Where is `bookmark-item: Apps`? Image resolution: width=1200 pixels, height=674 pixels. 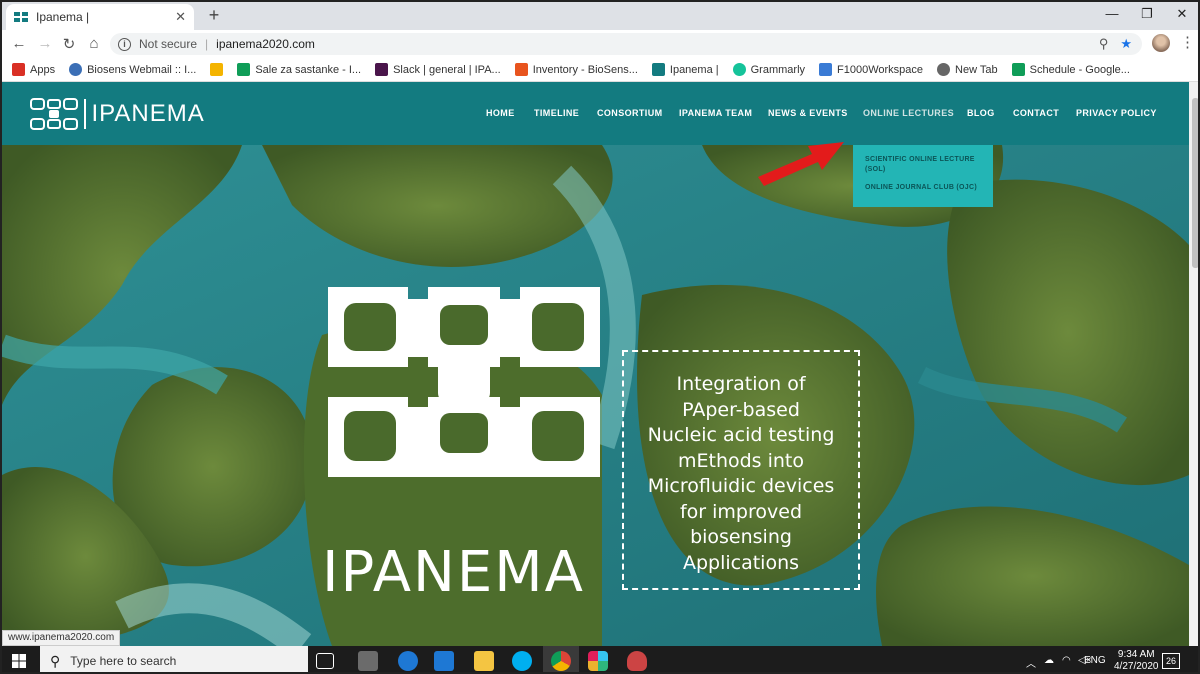
bookmark-item: Apps is located at coordinates (33, 69).